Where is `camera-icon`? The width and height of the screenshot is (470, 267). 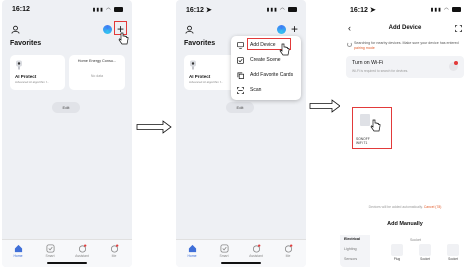
camera-icon is located at coordinates (19, 65).